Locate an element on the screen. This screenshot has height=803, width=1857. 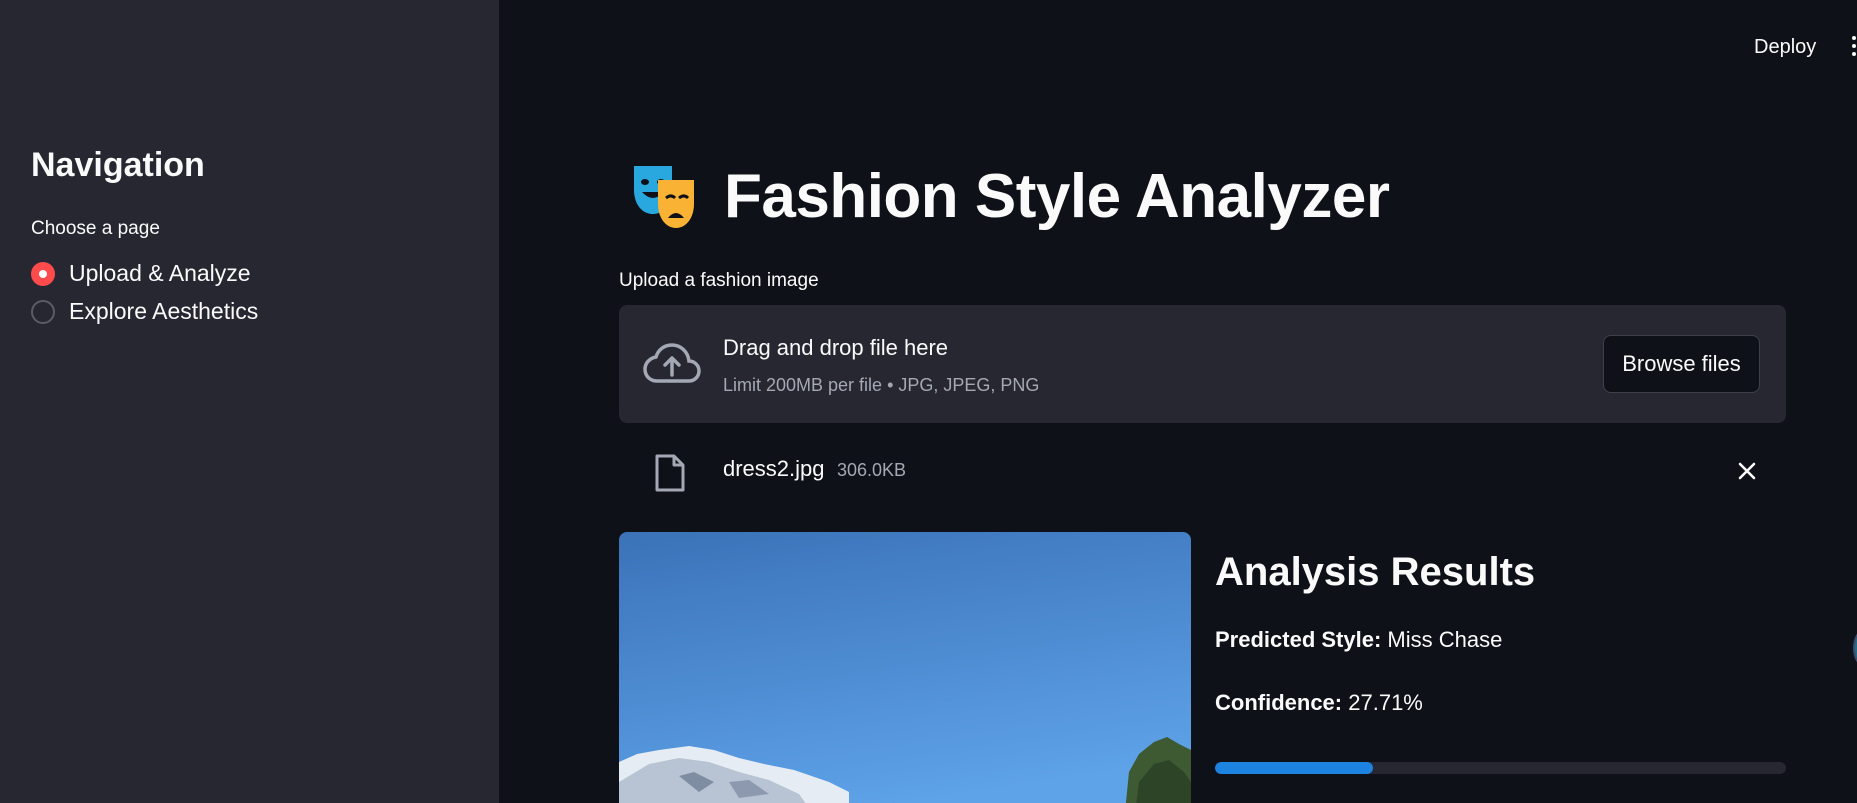
radio-upload-analyze: Upload & Analyze is located at coordinates (141, 273).